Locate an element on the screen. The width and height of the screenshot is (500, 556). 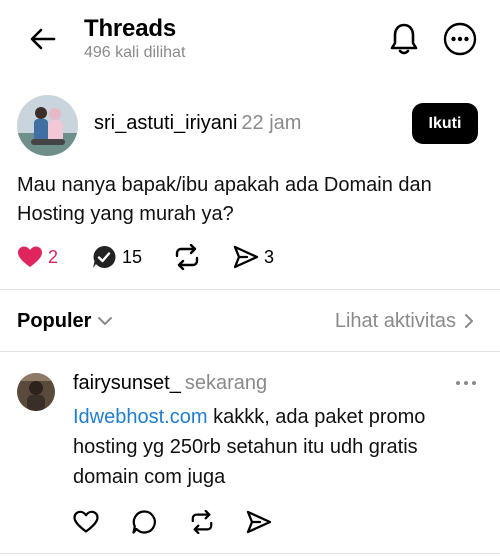
repost-action is located at coordinates (187, 257).